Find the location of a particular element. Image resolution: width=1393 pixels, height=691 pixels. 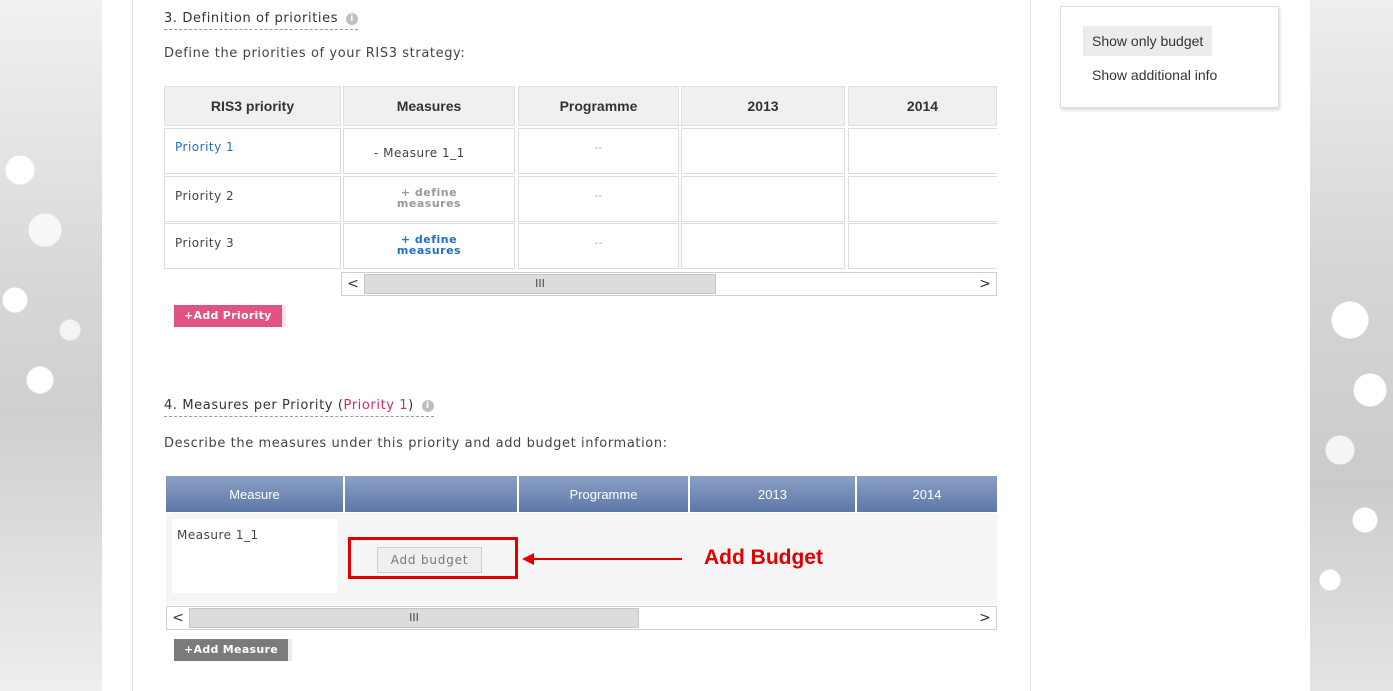

view-options-panel: Show only budget Show additional info is located at coordinates (1169, 57).